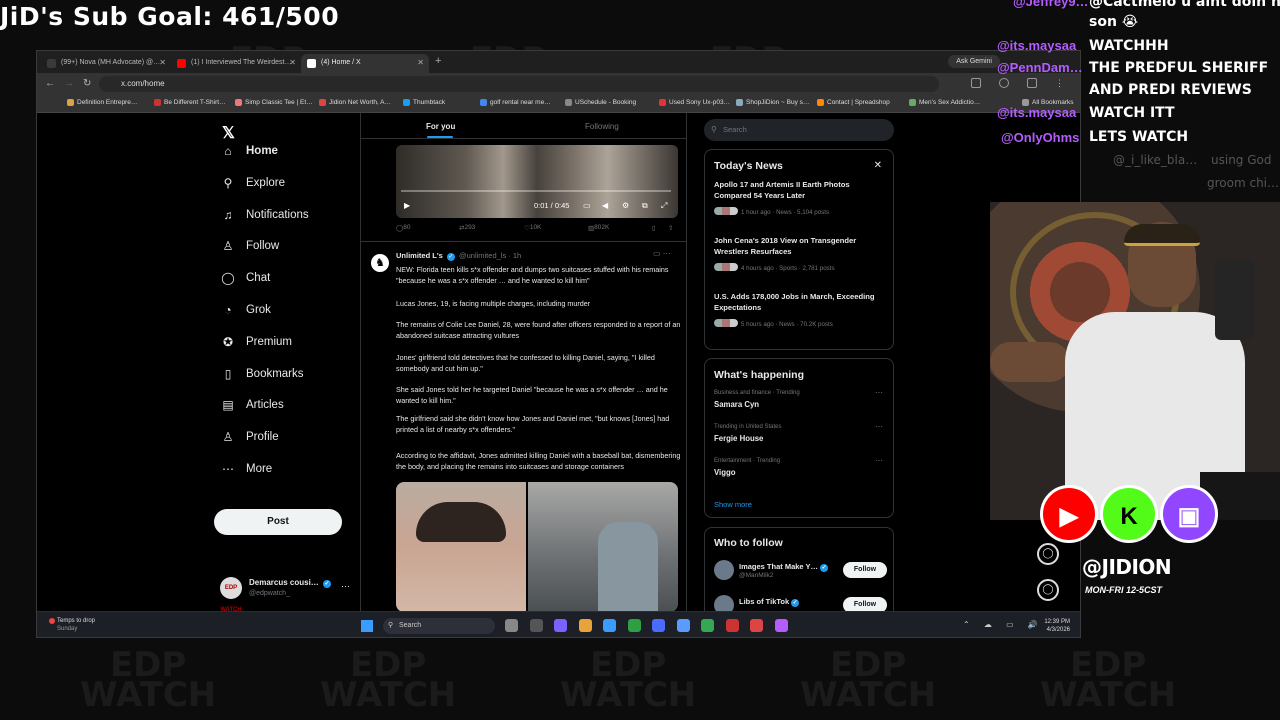 The height and width of the screenshot is (720, 1280). What do you see at coordinates (1048, 554) in the screenshot?
I see `side-chat-icon: ◯` at bounding box center [1048, 554].